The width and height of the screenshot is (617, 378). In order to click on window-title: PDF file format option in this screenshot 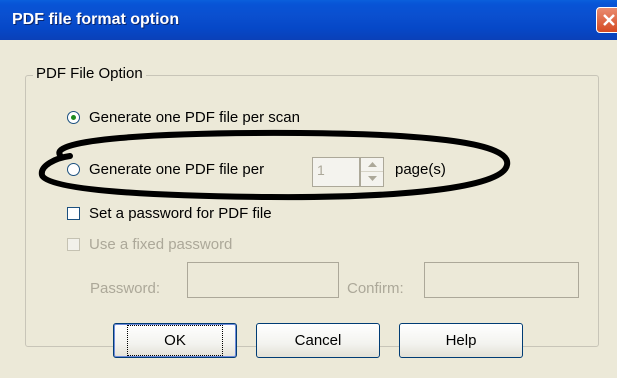, I will do `click(96, 19)`.